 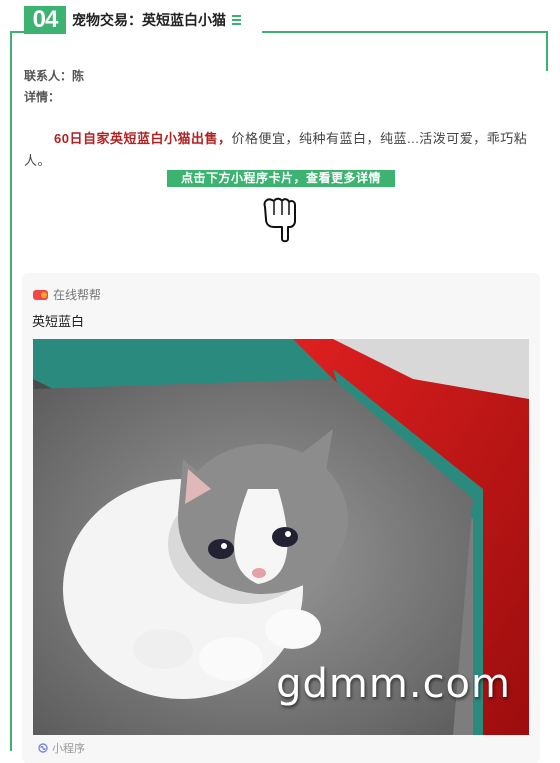 I want to click on list-icon, so click(x=236, y=20).